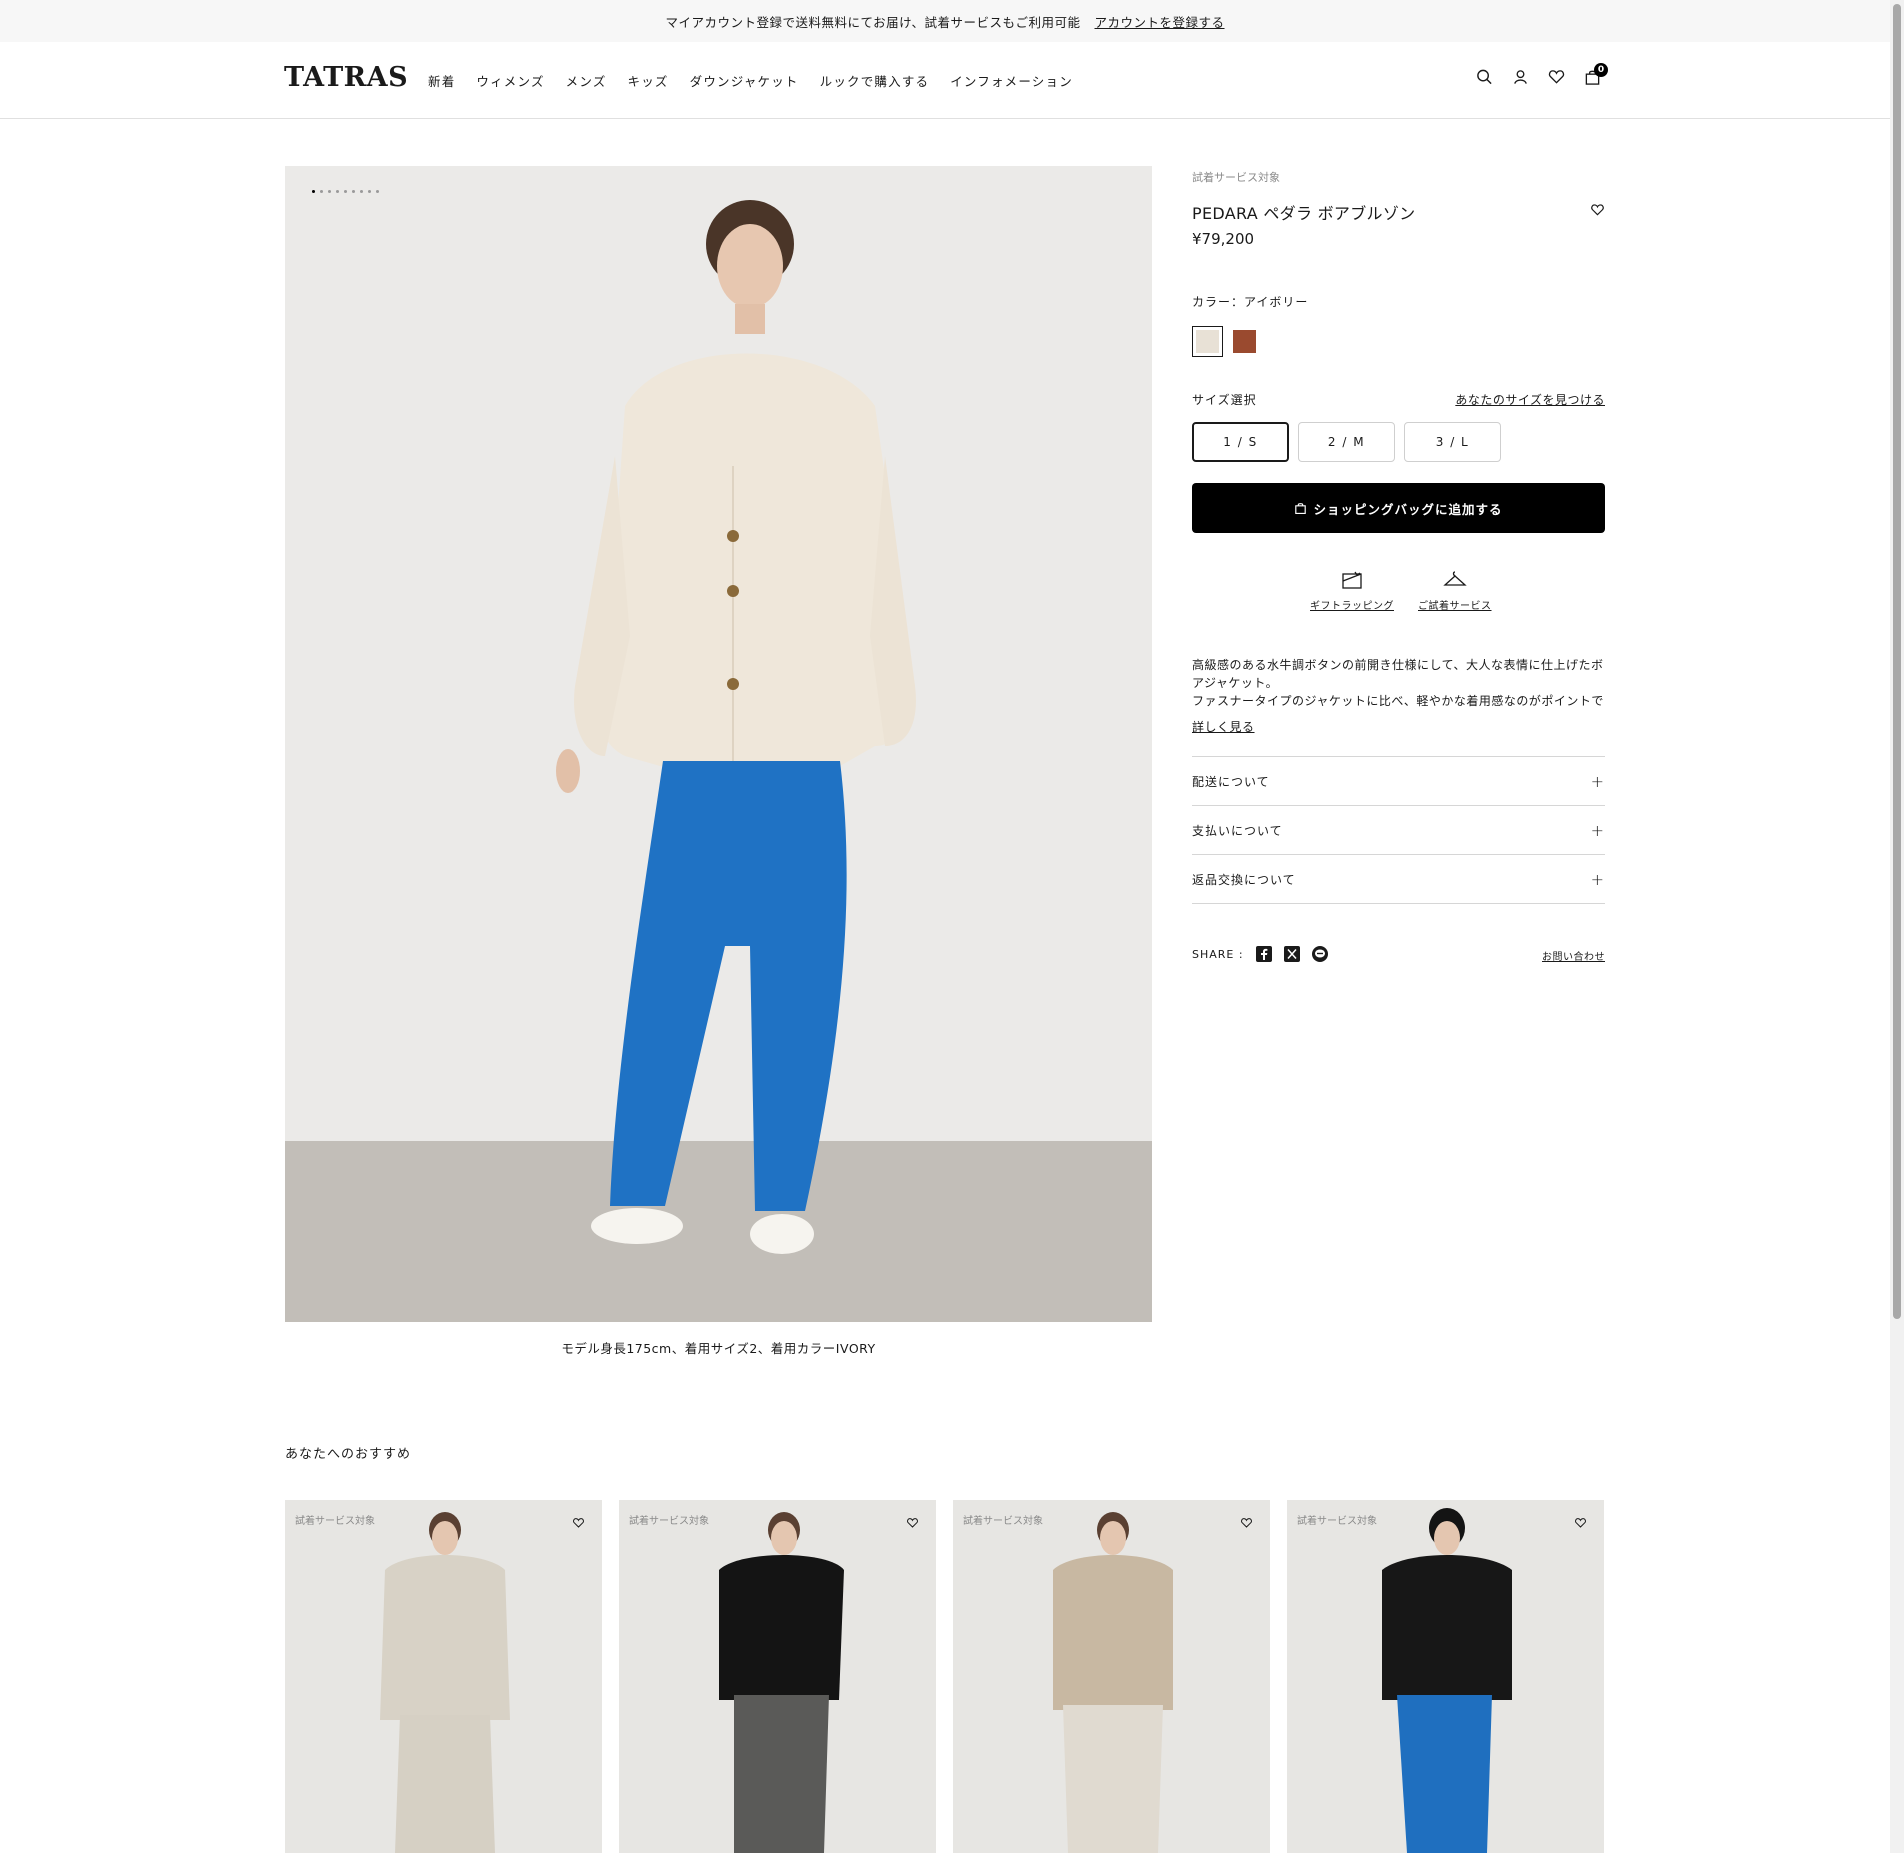 Image resolution: width=1904 pixels, height=1853 pixels. Describe the element at coordinates (586, 80) in the screenshot. I see `nav-mens: メンズ` at that location.